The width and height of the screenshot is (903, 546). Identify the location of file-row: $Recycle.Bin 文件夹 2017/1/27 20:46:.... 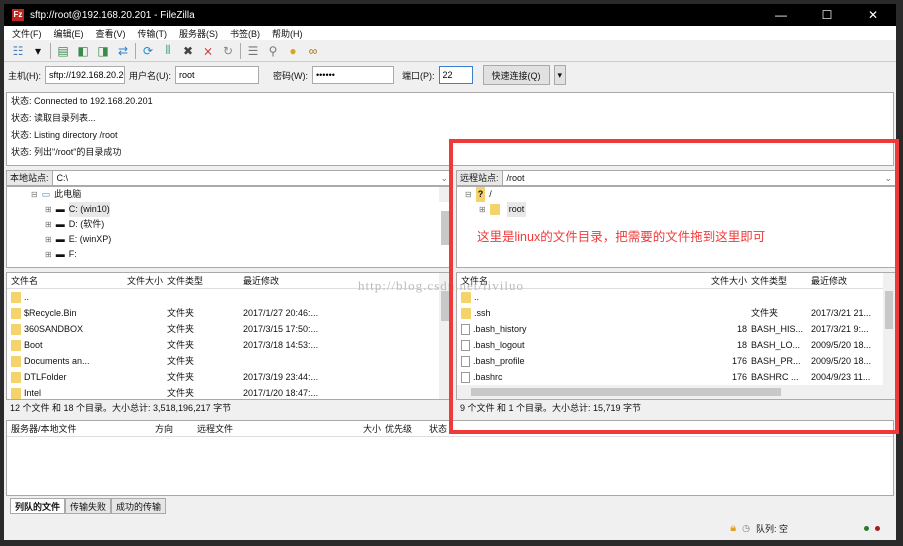
(229, 313).